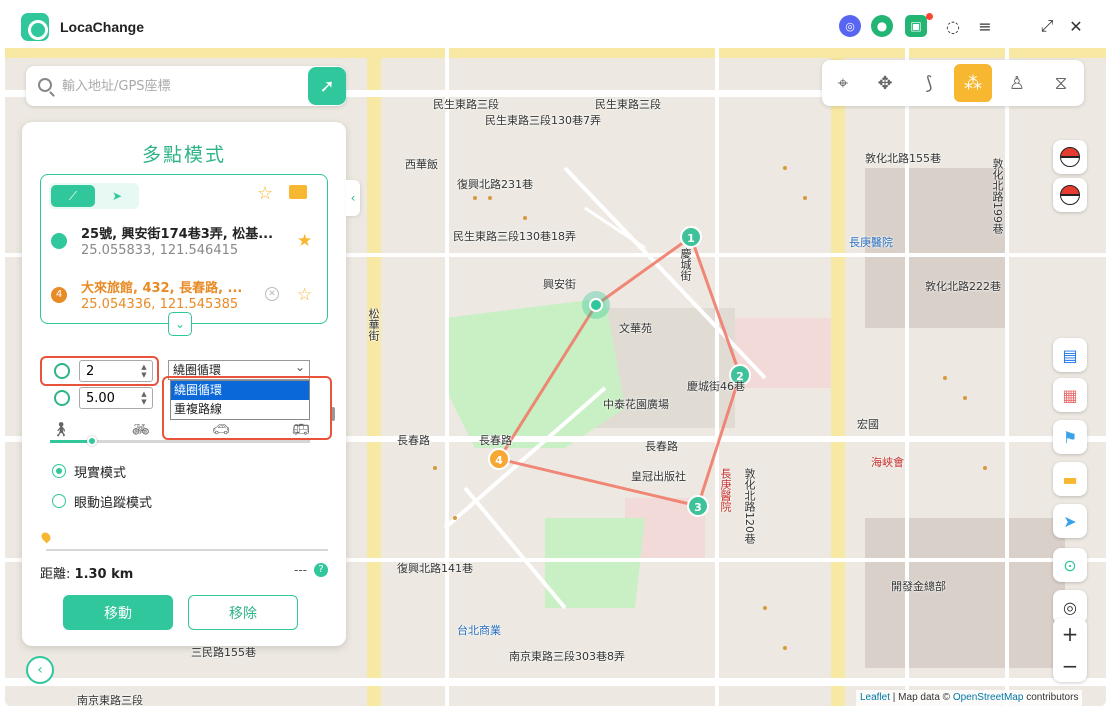  I want to click on back-arrow-icon: ‹, so click(40, 670).